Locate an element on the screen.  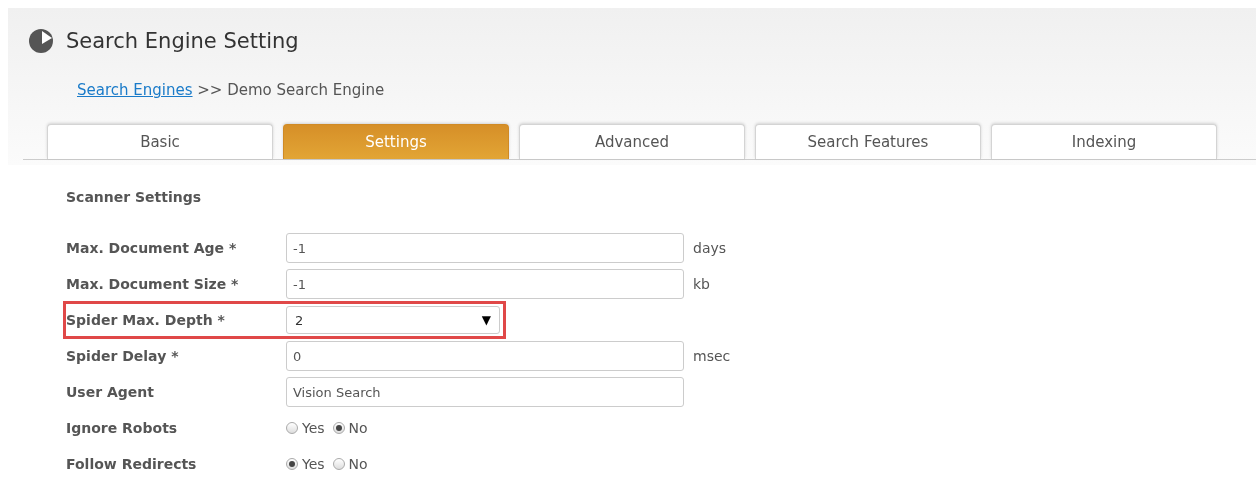
caret-icon: ▼ is located at coordinates (486, 320).